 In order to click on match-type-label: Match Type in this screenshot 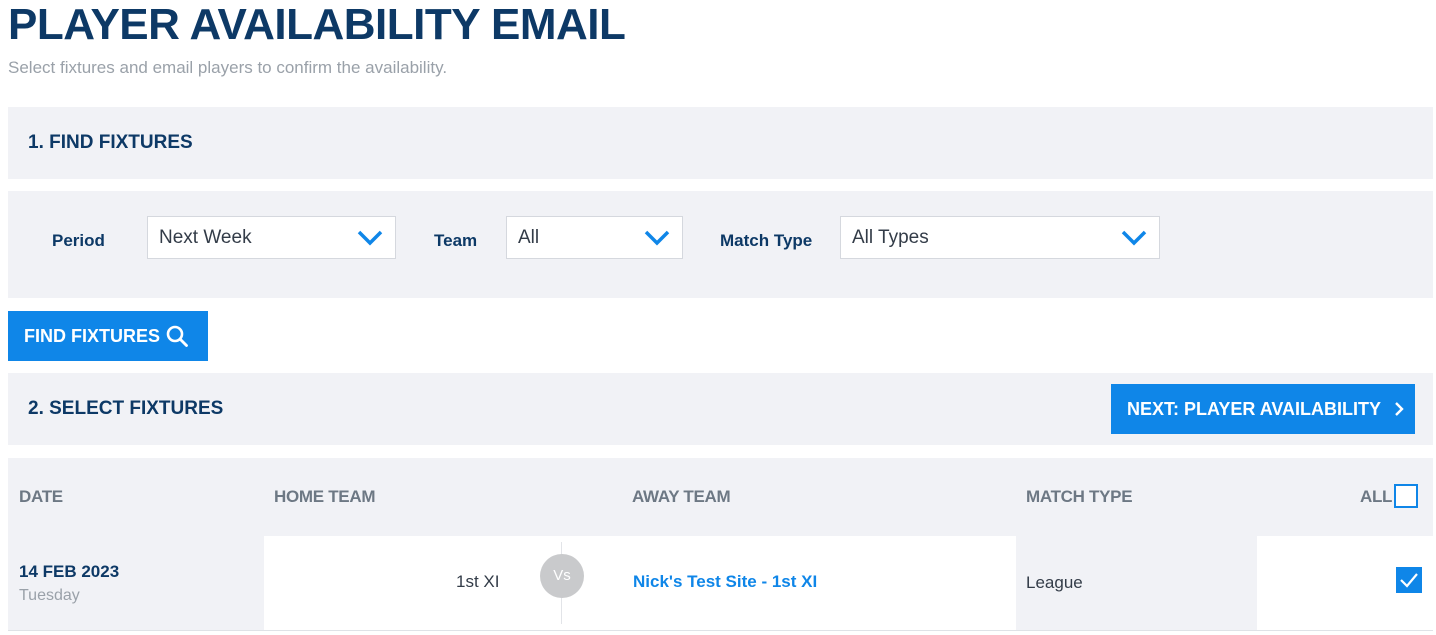, I will do `click(766, 240)`.